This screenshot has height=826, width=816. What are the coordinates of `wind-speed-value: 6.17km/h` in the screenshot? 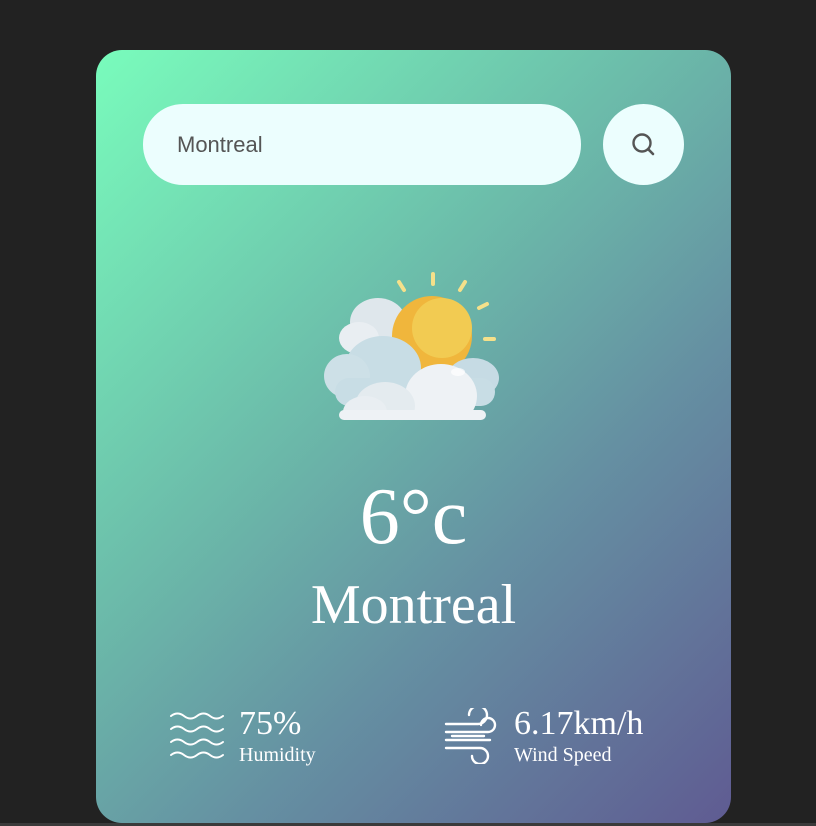 It's located at (579, 723).